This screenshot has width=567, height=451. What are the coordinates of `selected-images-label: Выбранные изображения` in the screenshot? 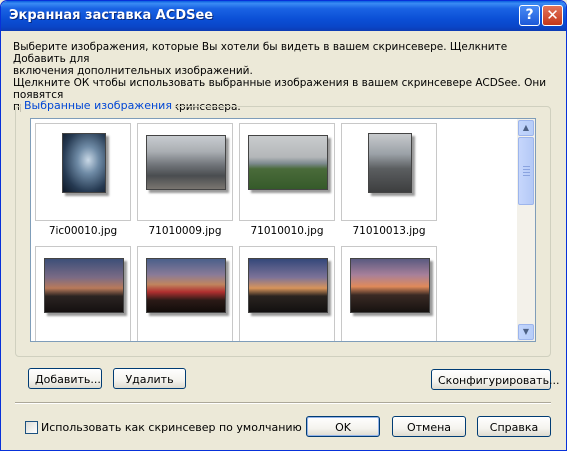 It's located at (98, 105).